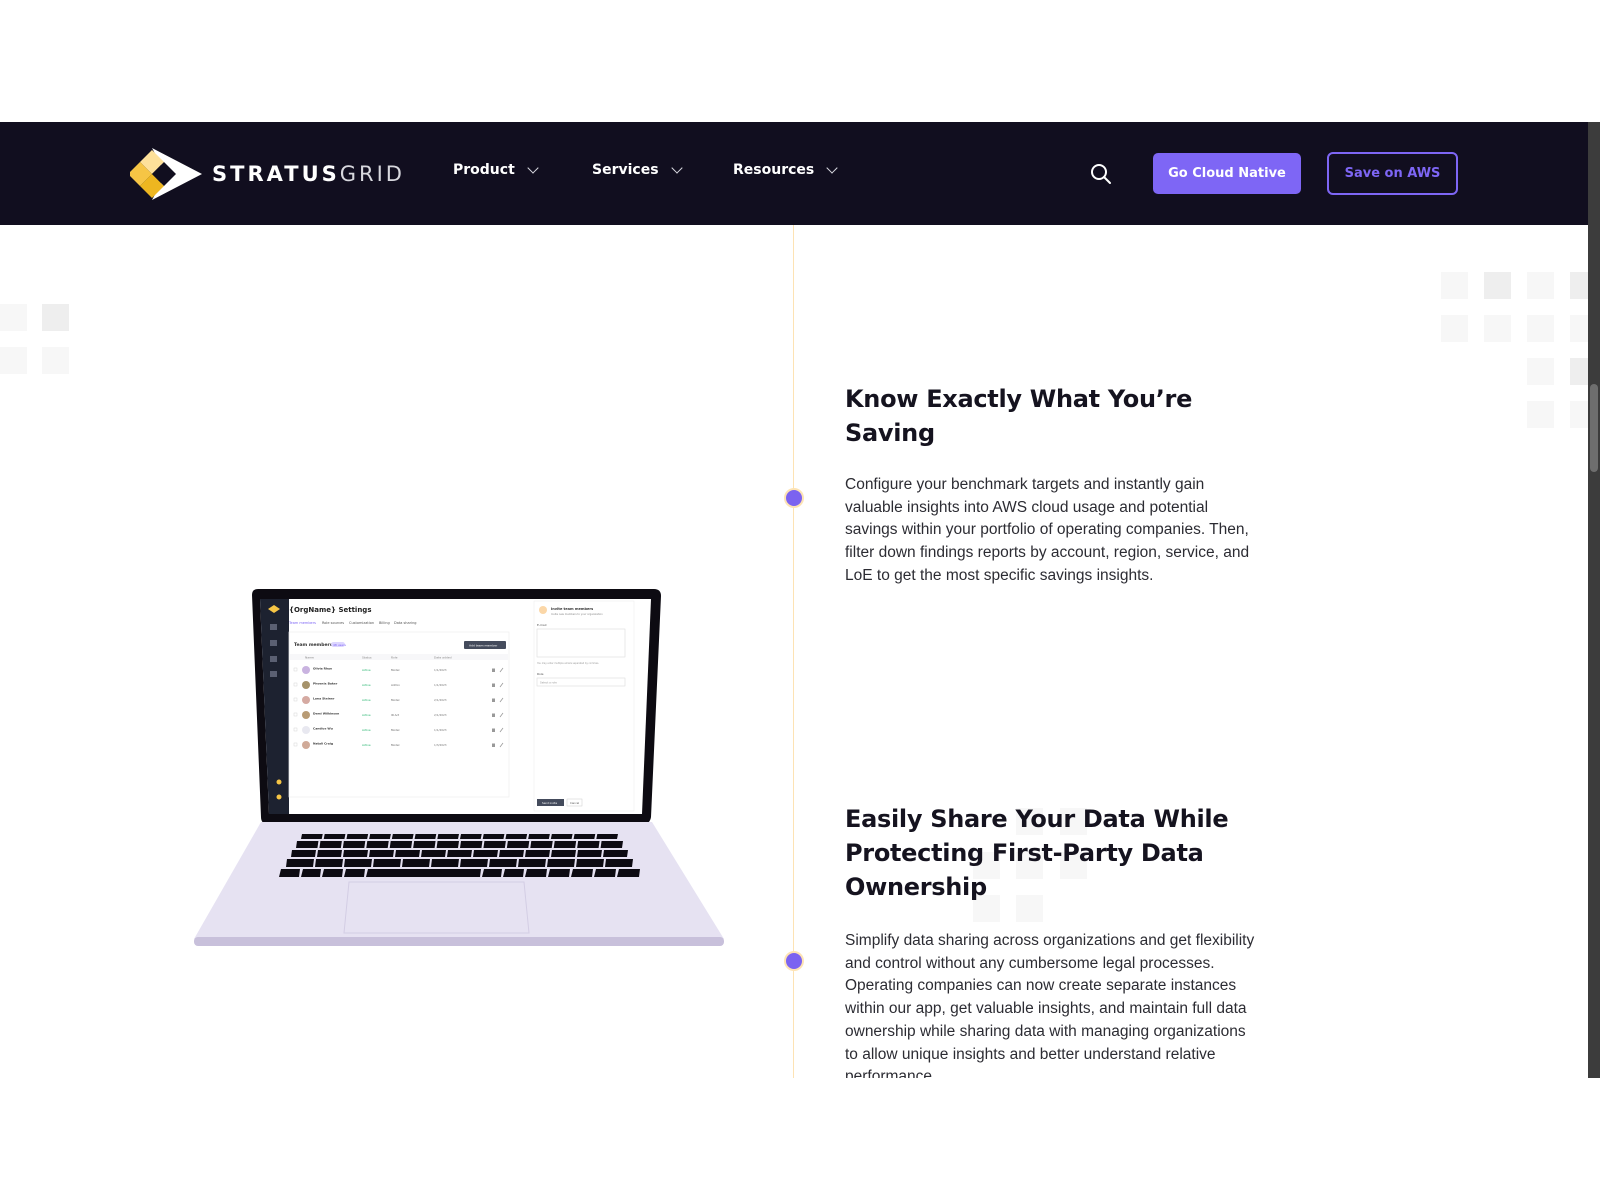 The width and height of the screenshot is (1600, 1200). Describe the element at coordinates (276, 174) in the screenshot. I see `brand-name-bold: STRATUS` at that location.